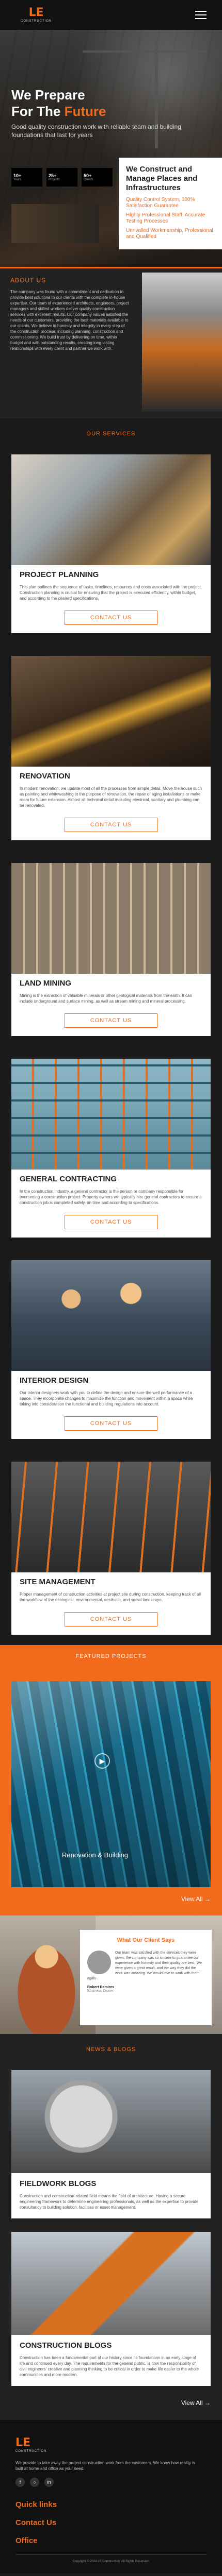  I want to click on hero-title-line2-text: For The, so click(38, 111).